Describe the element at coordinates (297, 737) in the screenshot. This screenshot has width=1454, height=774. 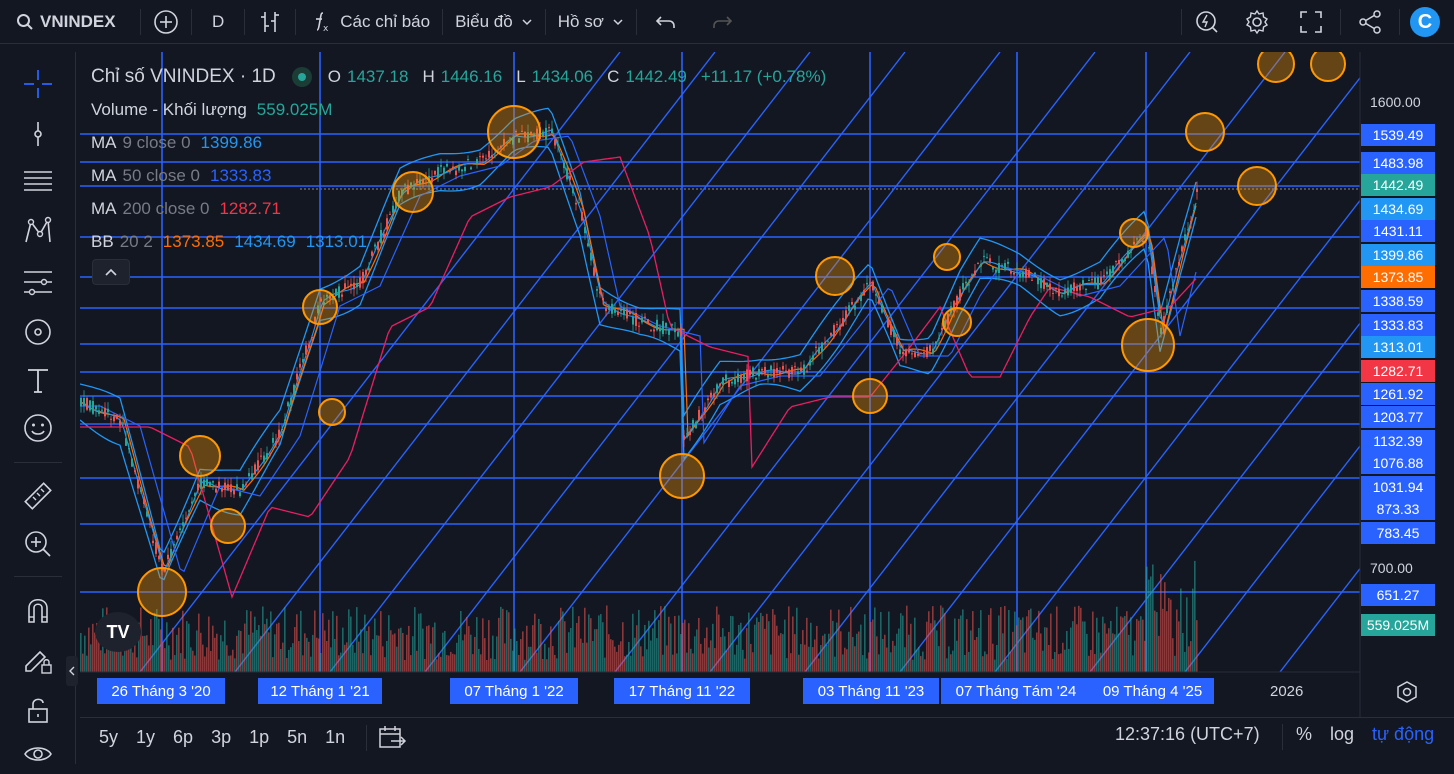
I see `range-5d-button: 5n` at that location.